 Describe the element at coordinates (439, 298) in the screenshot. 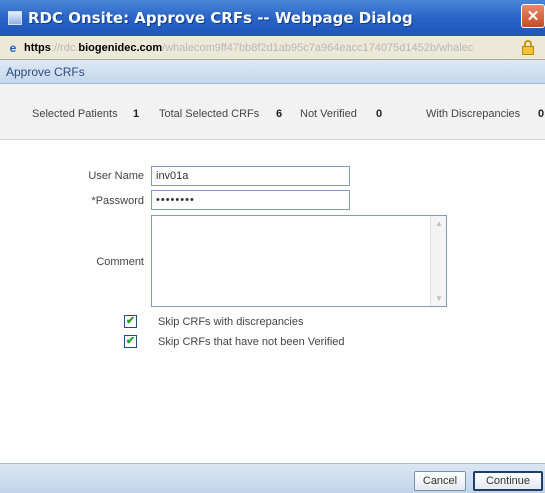

I see `scroll-down-icon: ▼` at that location.